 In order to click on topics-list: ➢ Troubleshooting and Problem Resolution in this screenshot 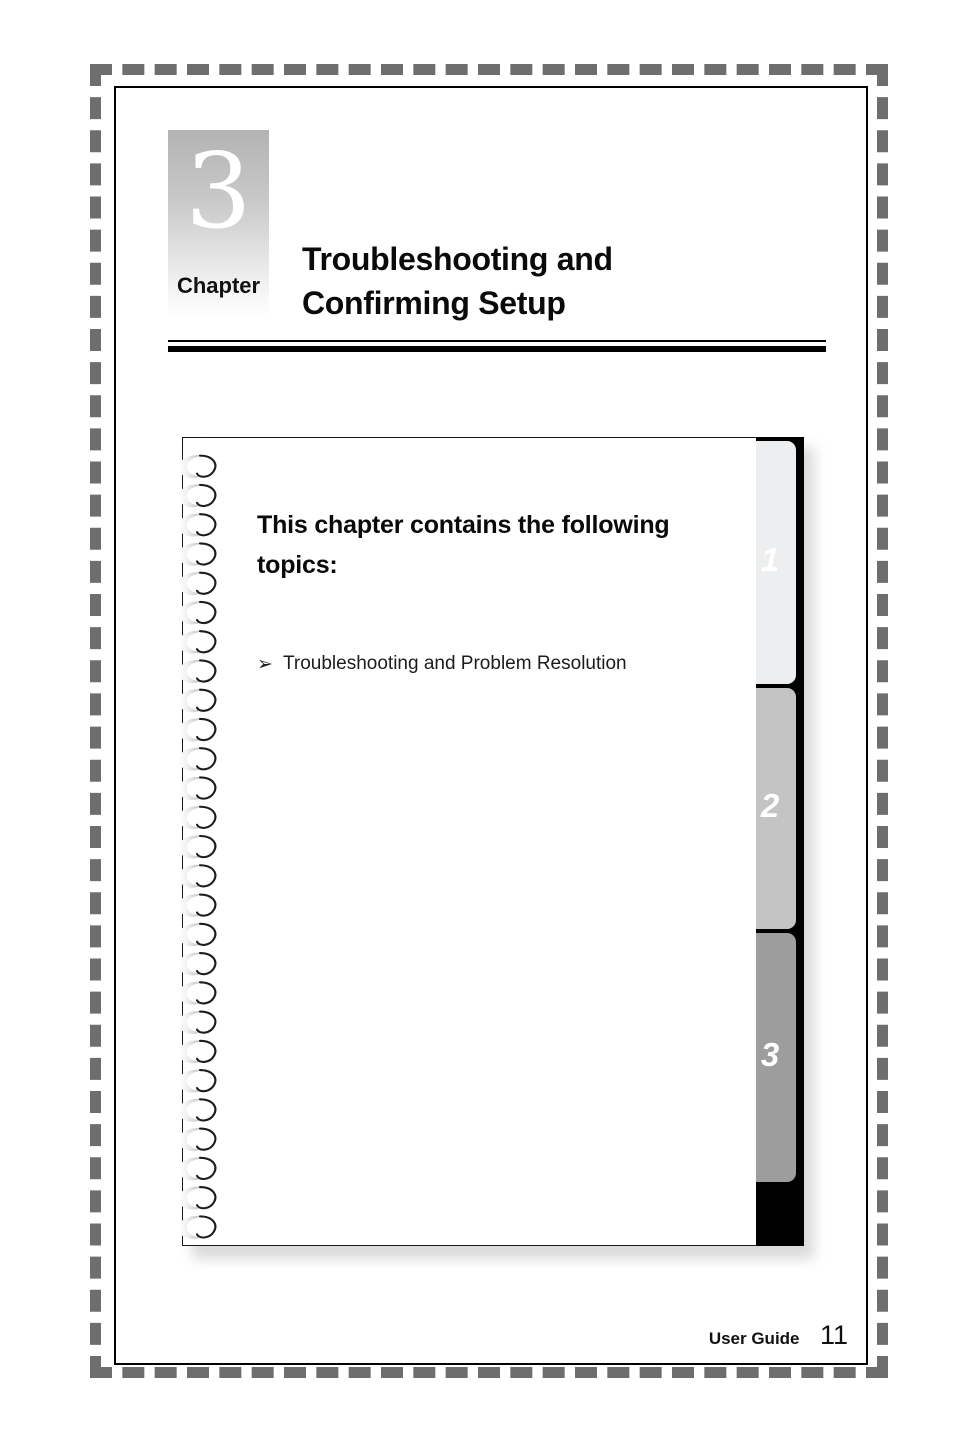, I will do `click(492, 664)`.